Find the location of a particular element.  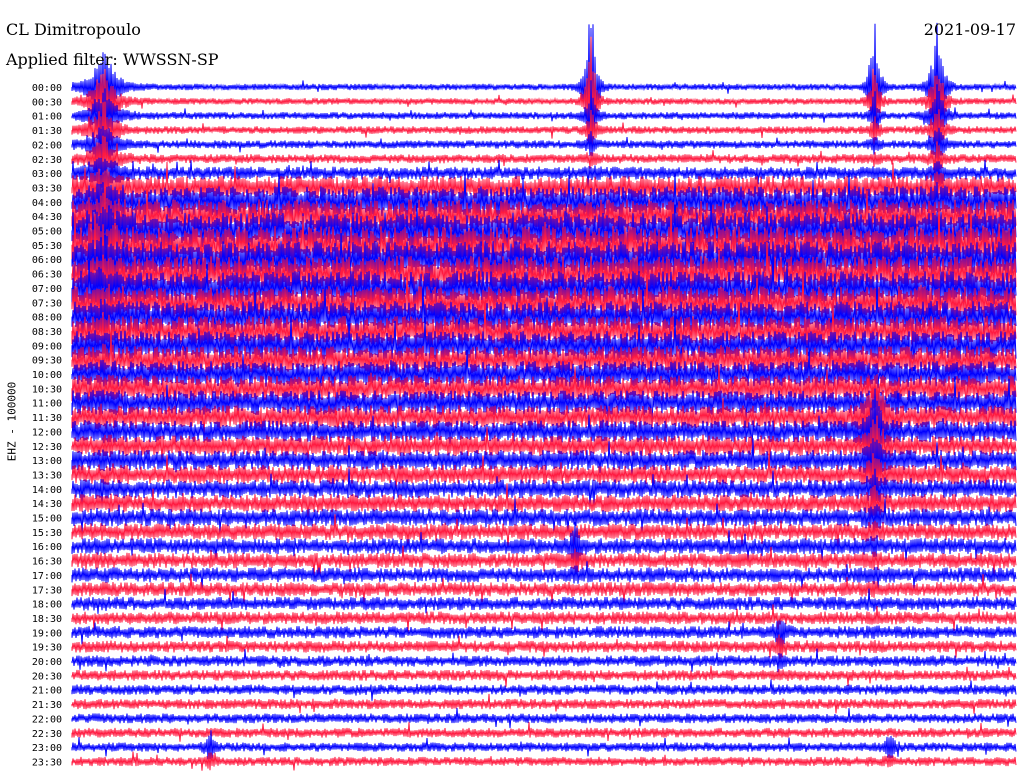

time-label-0430: 04:30 is located at coordinates (47, 217).